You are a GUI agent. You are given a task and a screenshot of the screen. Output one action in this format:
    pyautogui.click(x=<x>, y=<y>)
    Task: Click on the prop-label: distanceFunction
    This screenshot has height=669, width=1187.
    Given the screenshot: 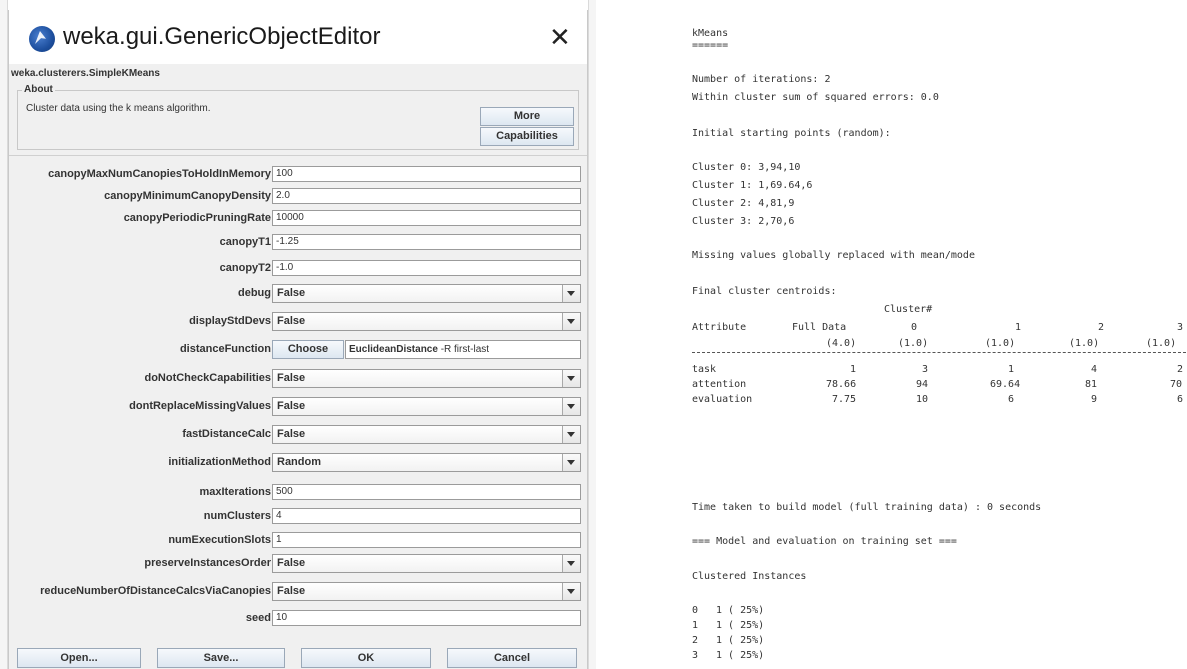 What is the action you would take?
    pyautogui.click(x=225, y=349)
    